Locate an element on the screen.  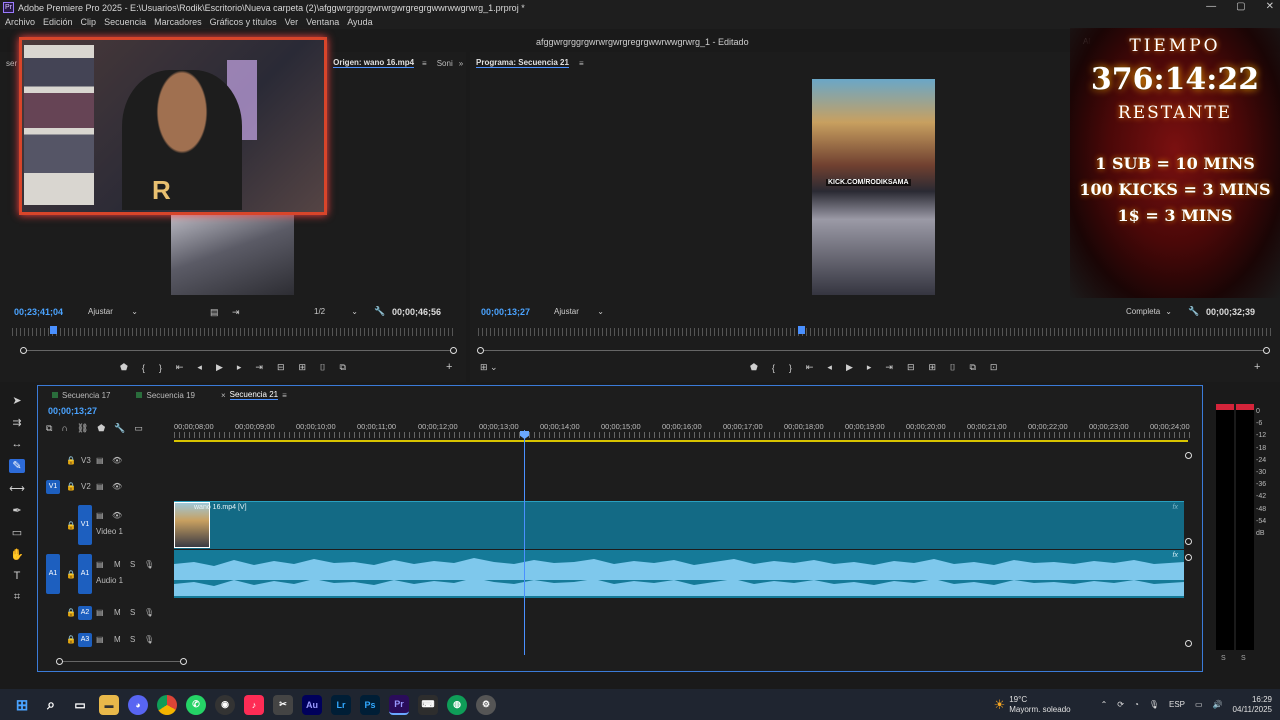
step-forward-icon: ▸ is located at coordinates (869, 367).